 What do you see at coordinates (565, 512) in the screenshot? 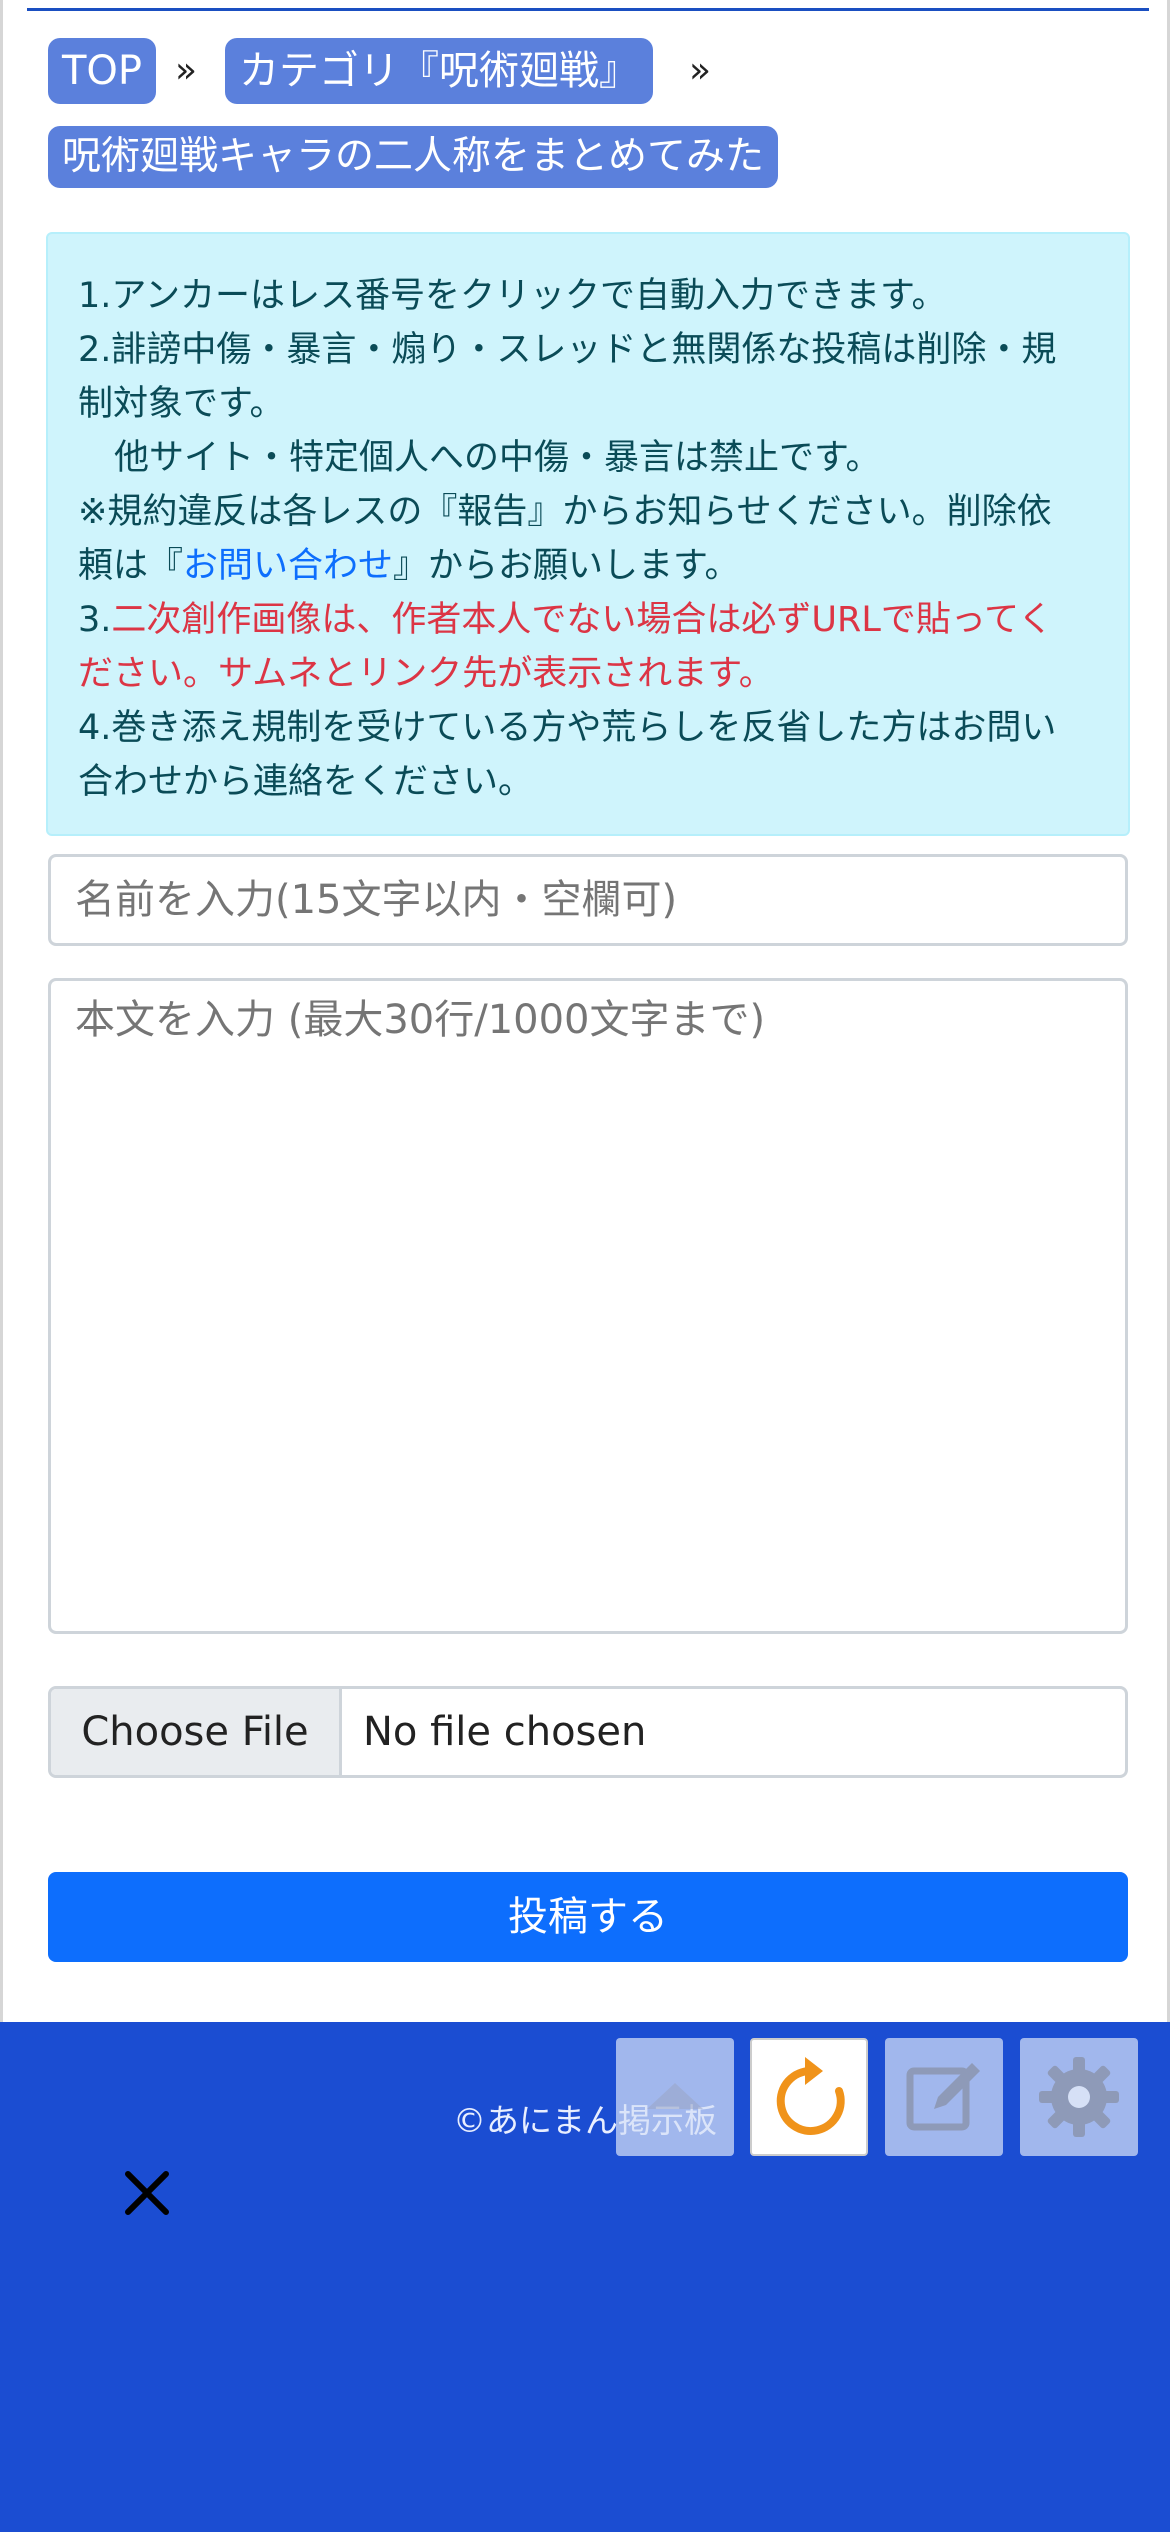
I see `notice-line: ※規約違反は各レスの『報告』からお知らせください。削除依` at bounding box center [565, 512].